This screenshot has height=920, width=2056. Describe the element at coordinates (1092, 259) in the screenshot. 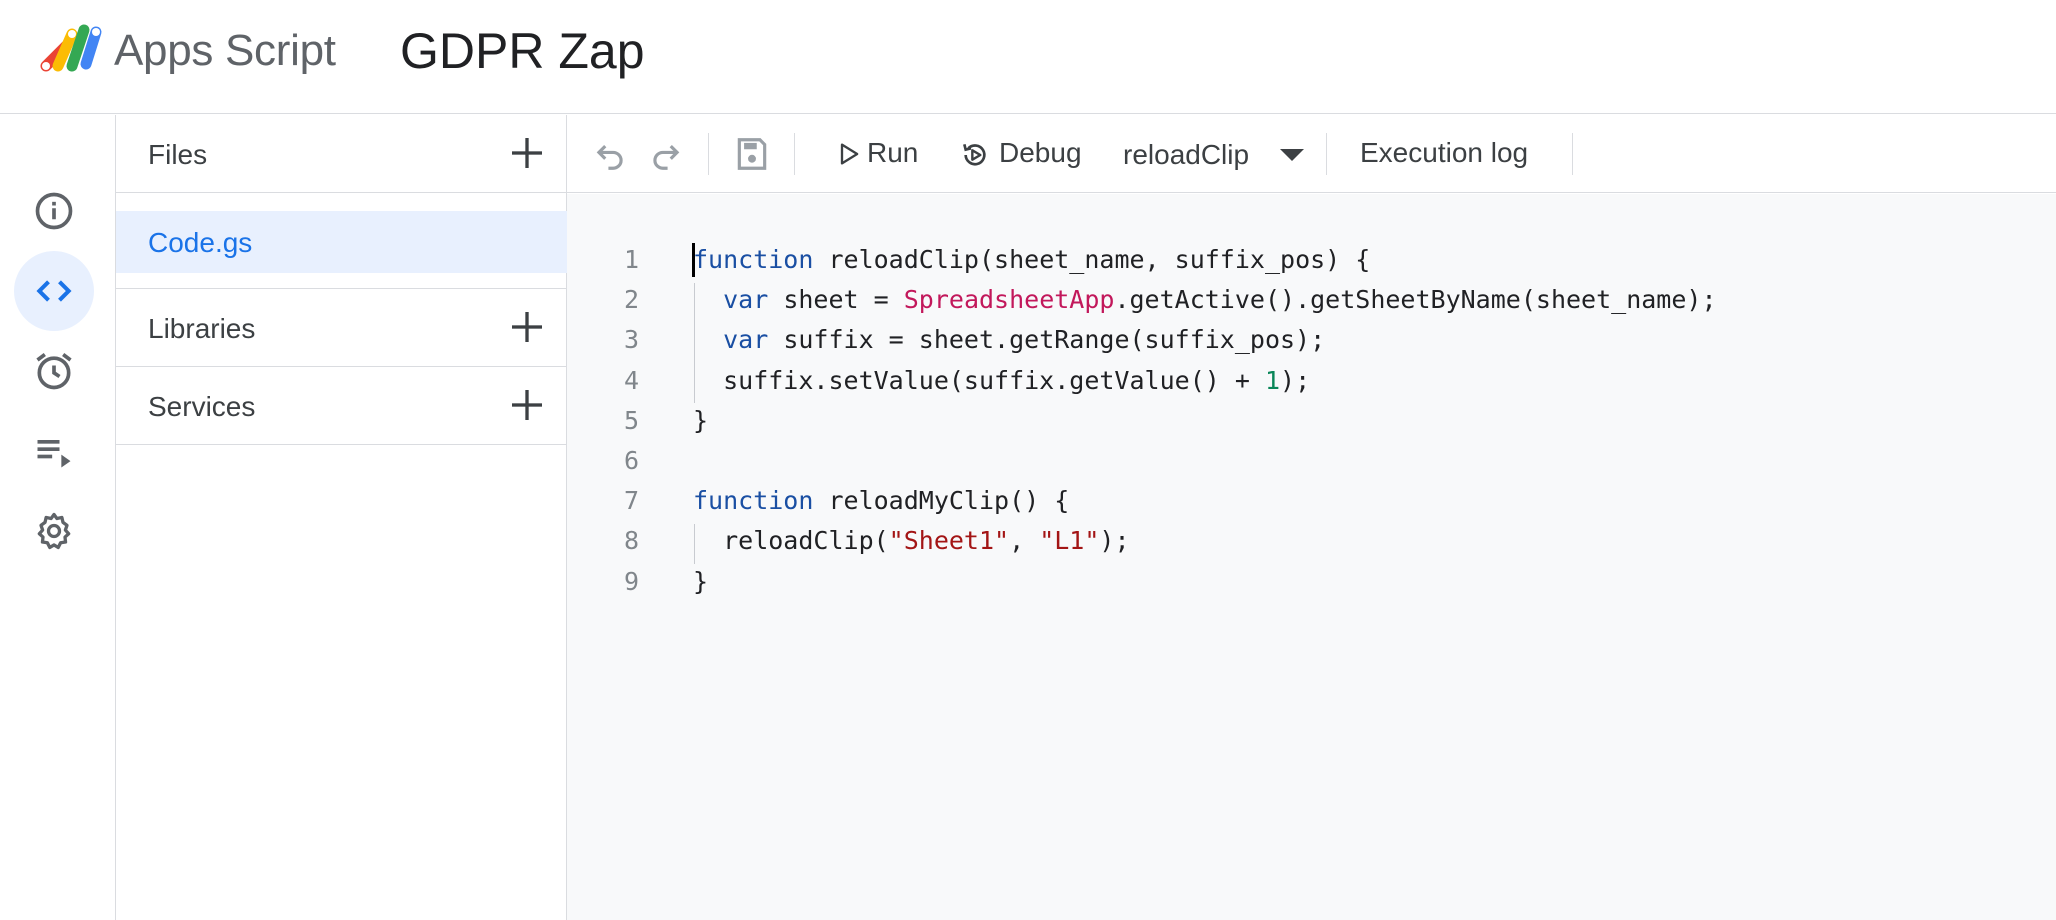

I see `code-token: reloadClip(sheet_name, suffix_pos) {` at that location.